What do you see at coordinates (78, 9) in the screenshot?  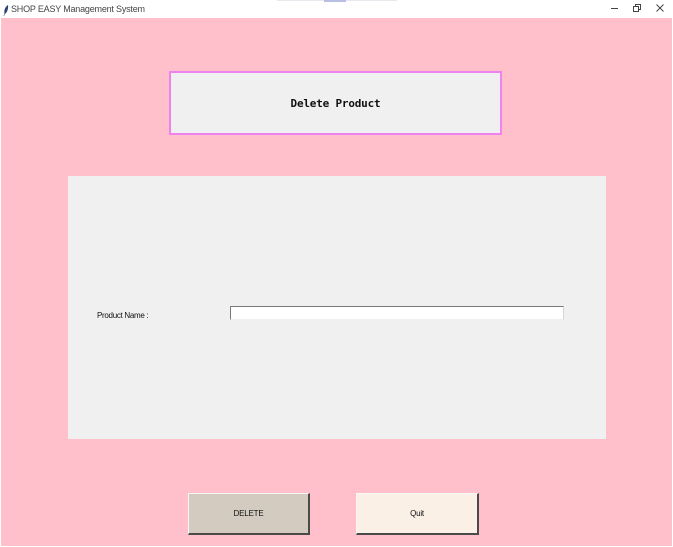 I see `window-title: SHOP EASY Management System` at bounding box center [78, 9].